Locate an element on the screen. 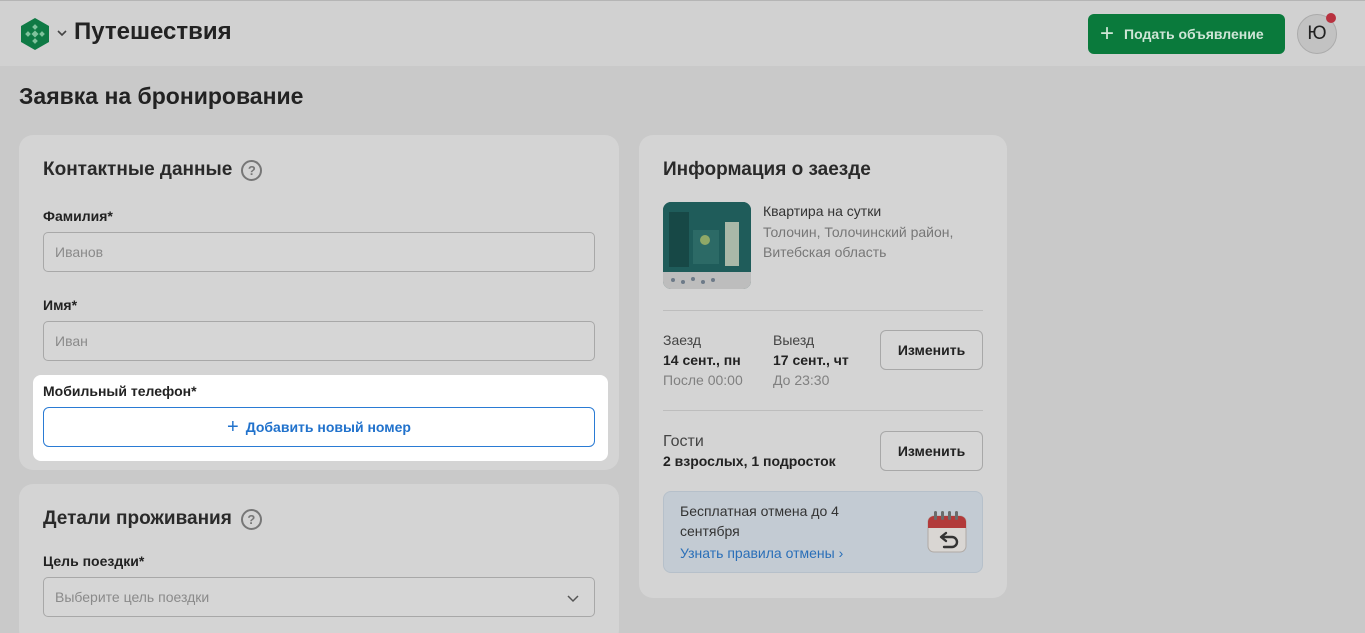  notification-dot is located at coordinates (1331, 18).